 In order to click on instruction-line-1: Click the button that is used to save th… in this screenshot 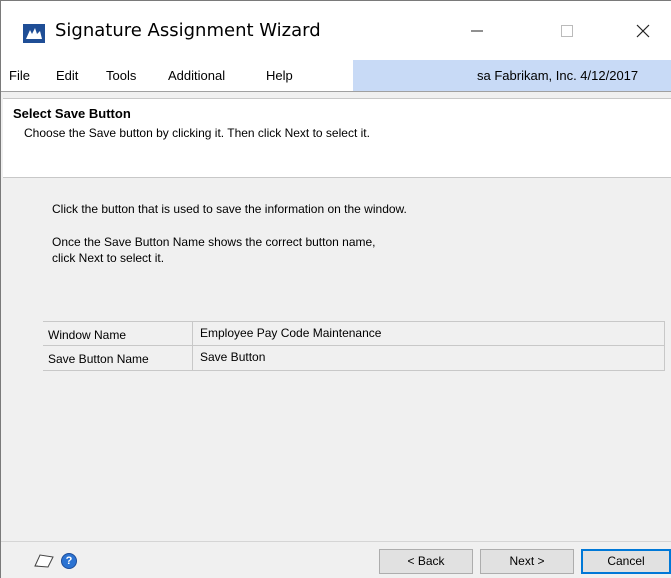, I will do `click(229, 209)`.